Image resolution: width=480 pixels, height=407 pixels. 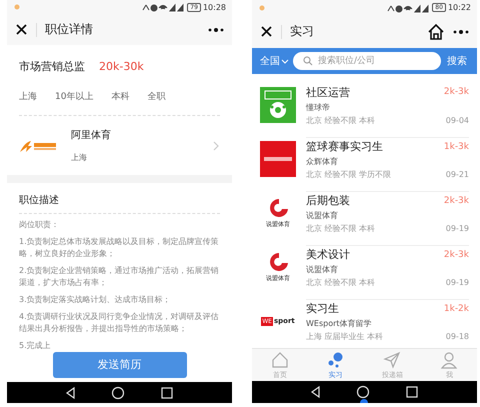 I want to click on job-title: 实习生, so click(x=322, y=308).